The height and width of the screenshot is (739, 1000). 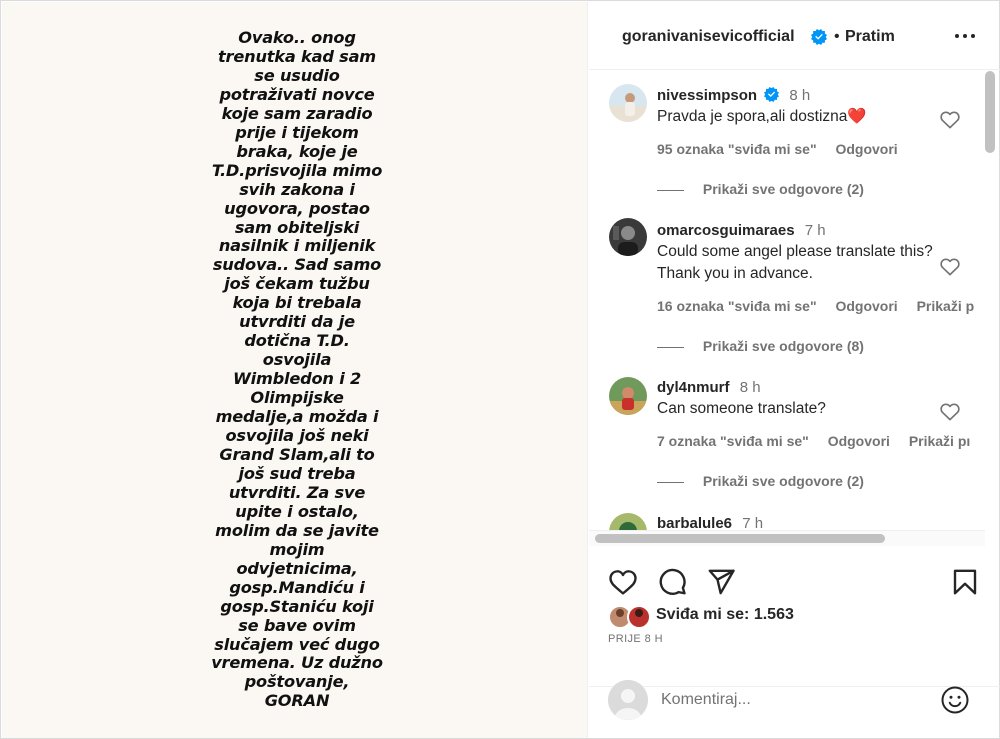 What do you see at coordinates (708, 37) in the screenshot?
I see `author-username-link: goranivanisevicofficial` at bounding box center [708, 37].